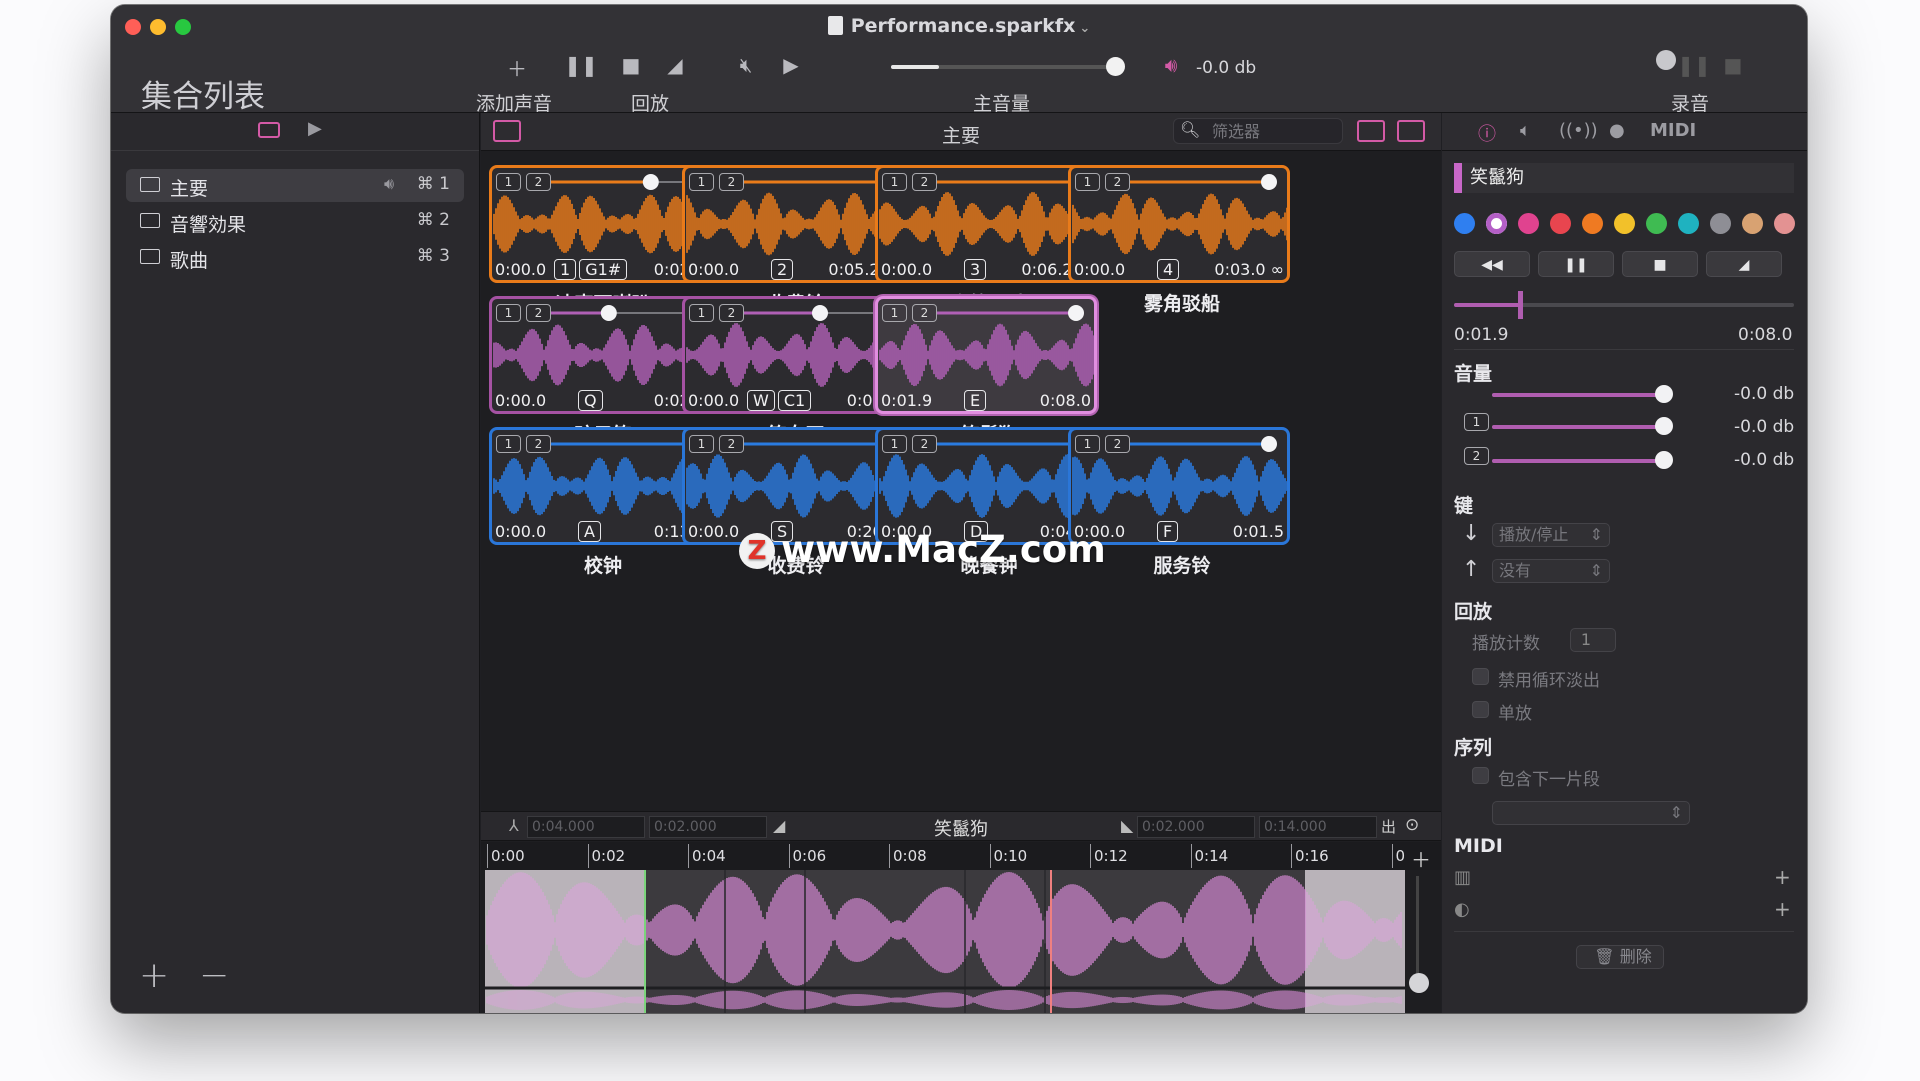  I want to click on record-button, so click(1666, 60).